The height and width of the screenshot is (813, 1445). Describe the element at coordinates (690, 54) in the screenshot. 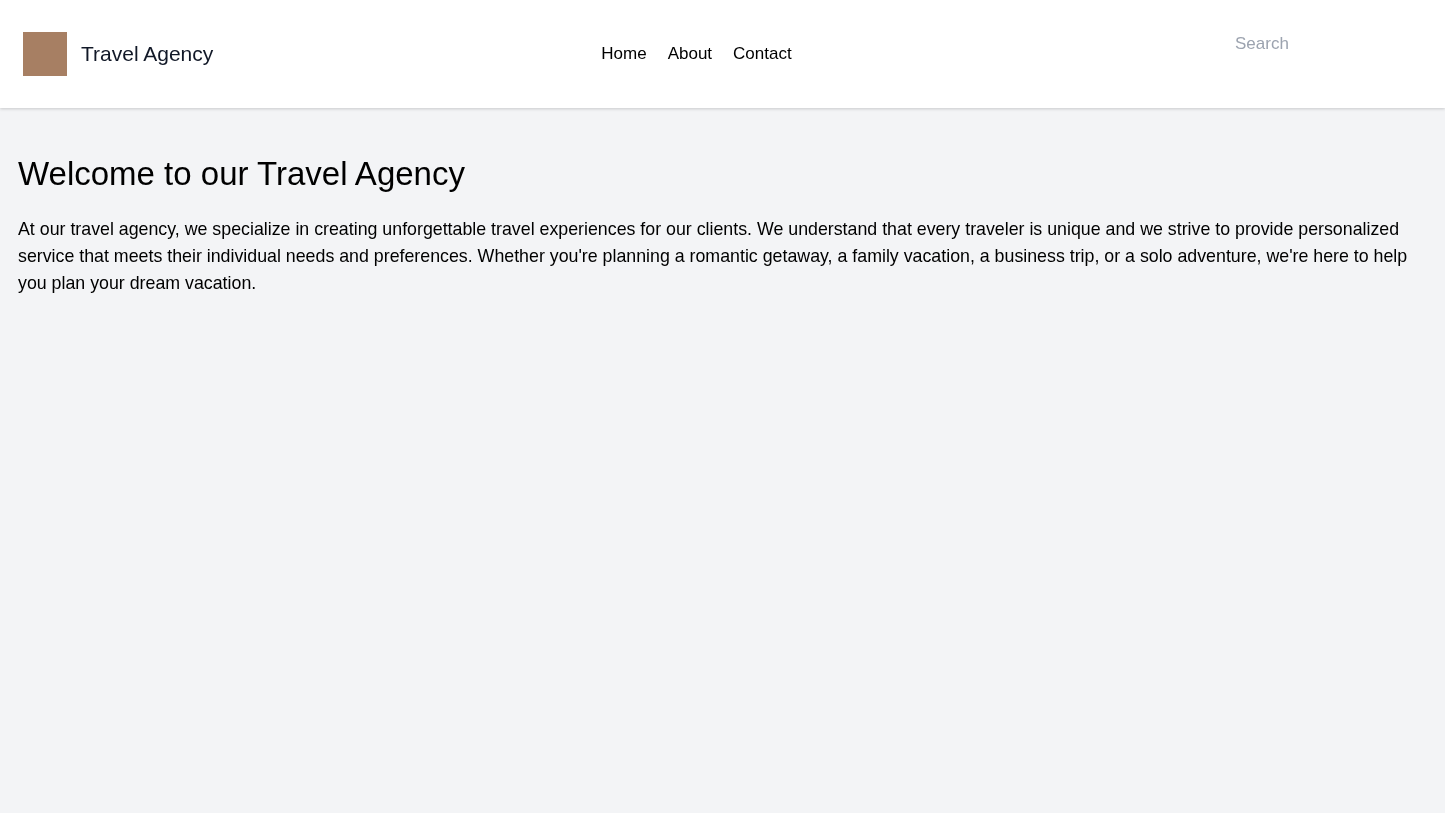

I see `nav-link: About` at that location.